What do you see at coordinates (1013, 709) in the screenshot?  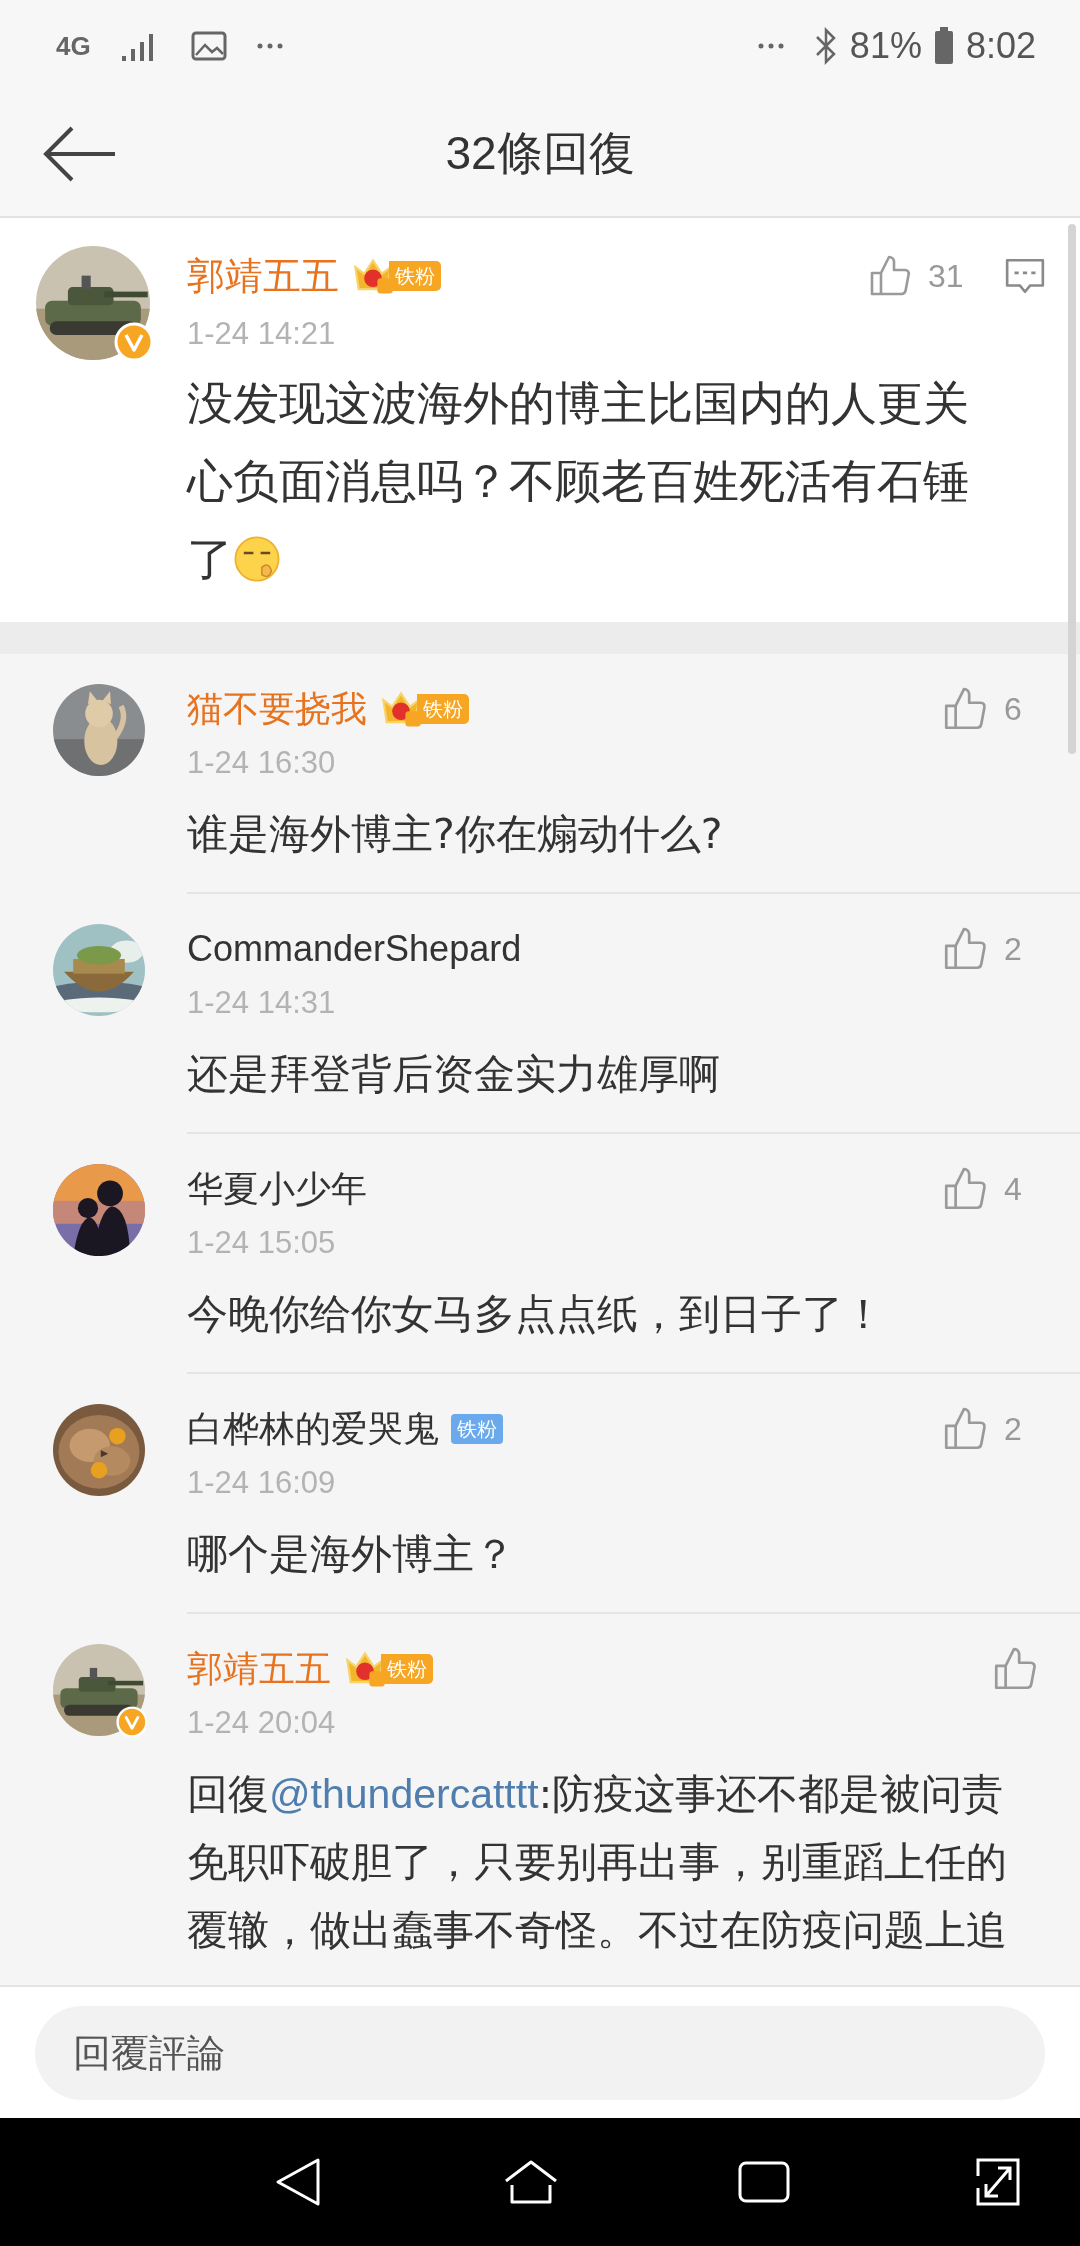 I see `like-count: 6` at bounding box center [1013, 709].